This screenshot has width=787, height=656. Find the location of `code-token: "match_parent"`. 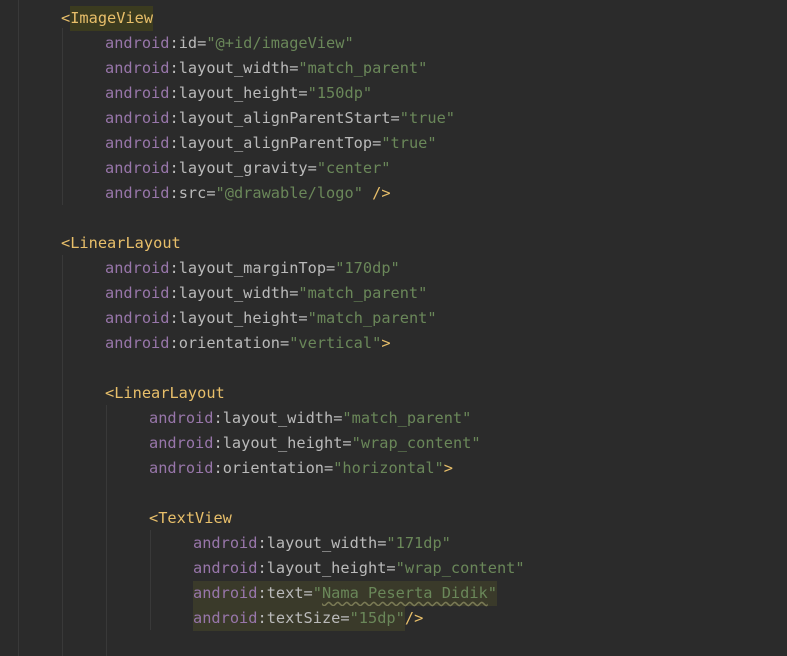

code-token: "match_parent" is located at coordinates (363, 68).